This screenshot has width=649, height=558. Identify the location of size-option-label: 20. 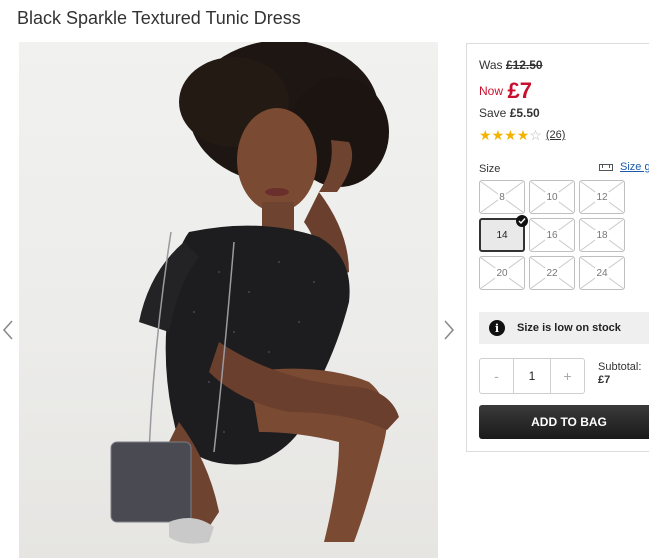
(502, 273).